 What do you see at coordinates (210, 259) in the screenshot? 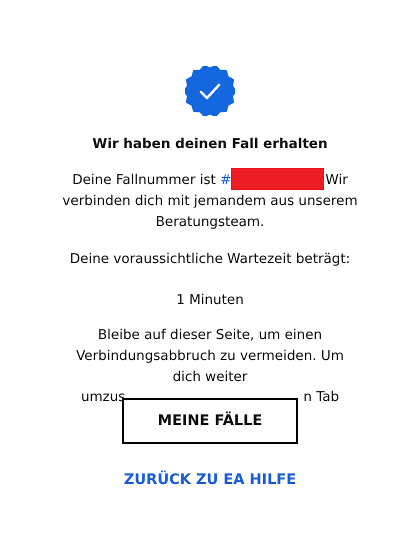
I see `wait-time-label: Deine voraussichtliche Wartezeit beträgt:` at bounding box center [210, 259].